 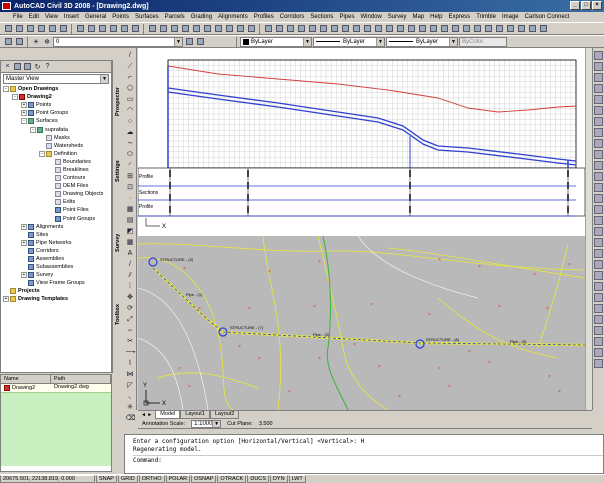 I want to click on explode-icon, so click(x=598, y=231).